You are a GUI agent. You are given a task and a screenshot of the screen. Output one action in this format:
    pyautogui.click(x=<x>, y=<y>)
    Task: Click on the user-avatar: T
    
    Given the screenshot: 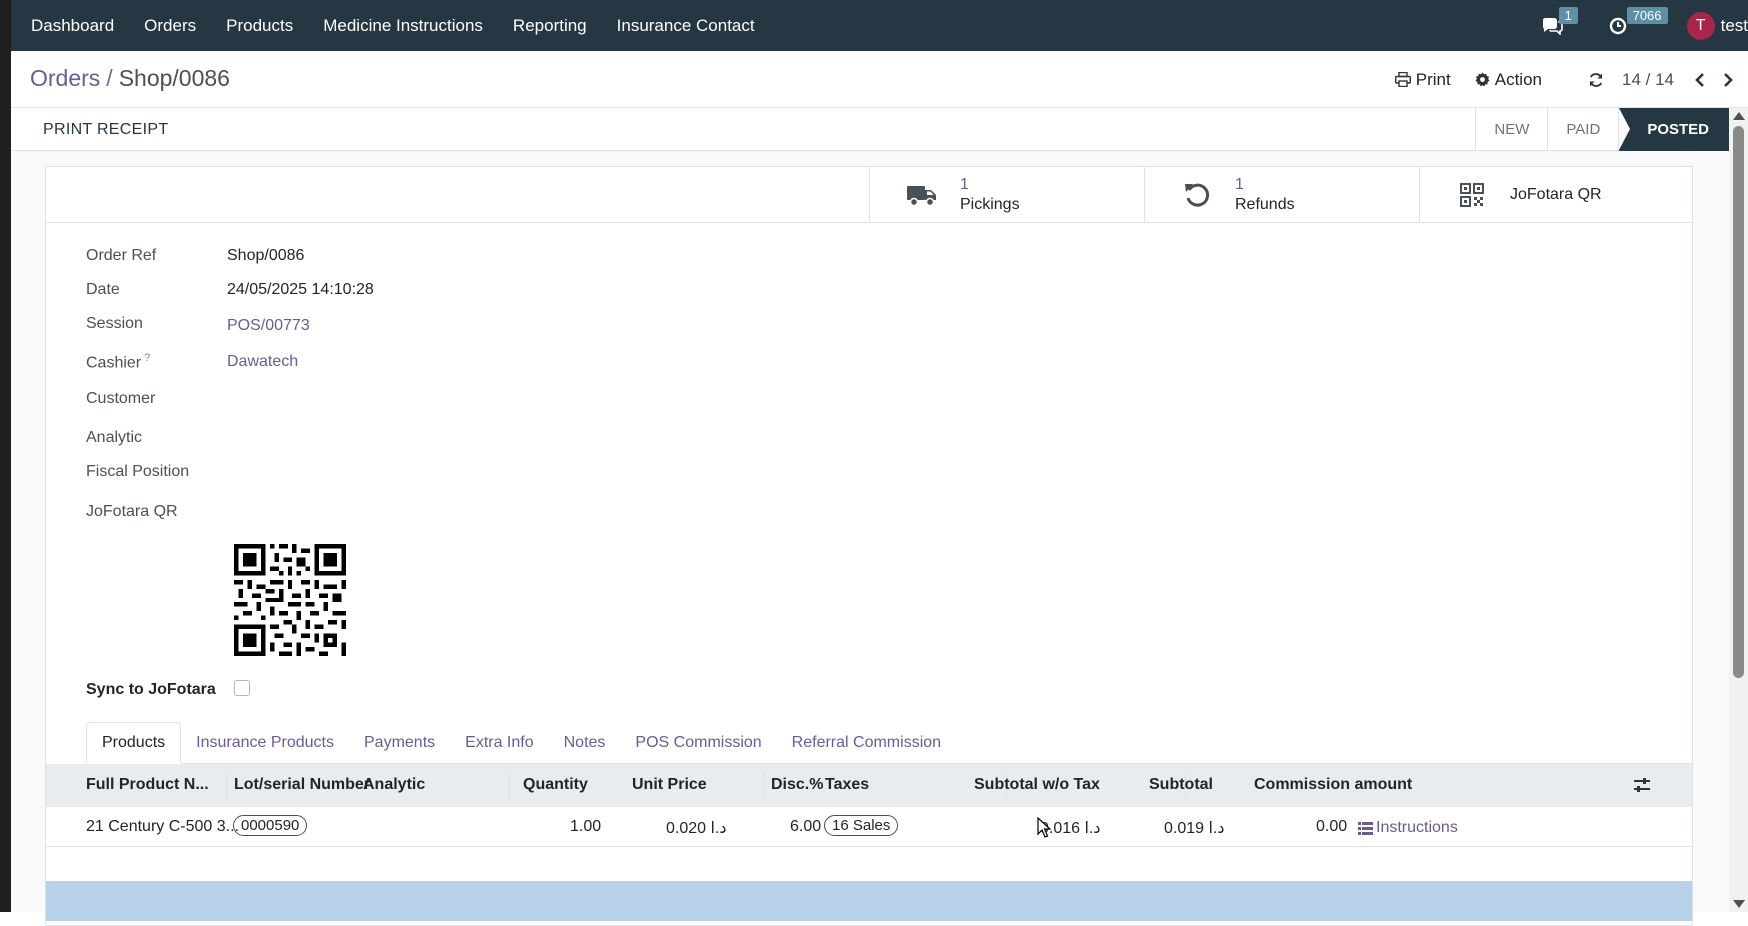 What is the action you would take?
    pyautogui.click(x=1700, y=25)
    